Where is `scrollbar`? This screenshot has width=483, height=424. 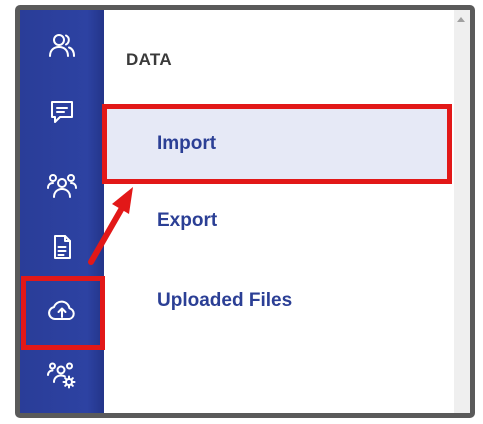 scrollbar is located at coordinates (462, 211).